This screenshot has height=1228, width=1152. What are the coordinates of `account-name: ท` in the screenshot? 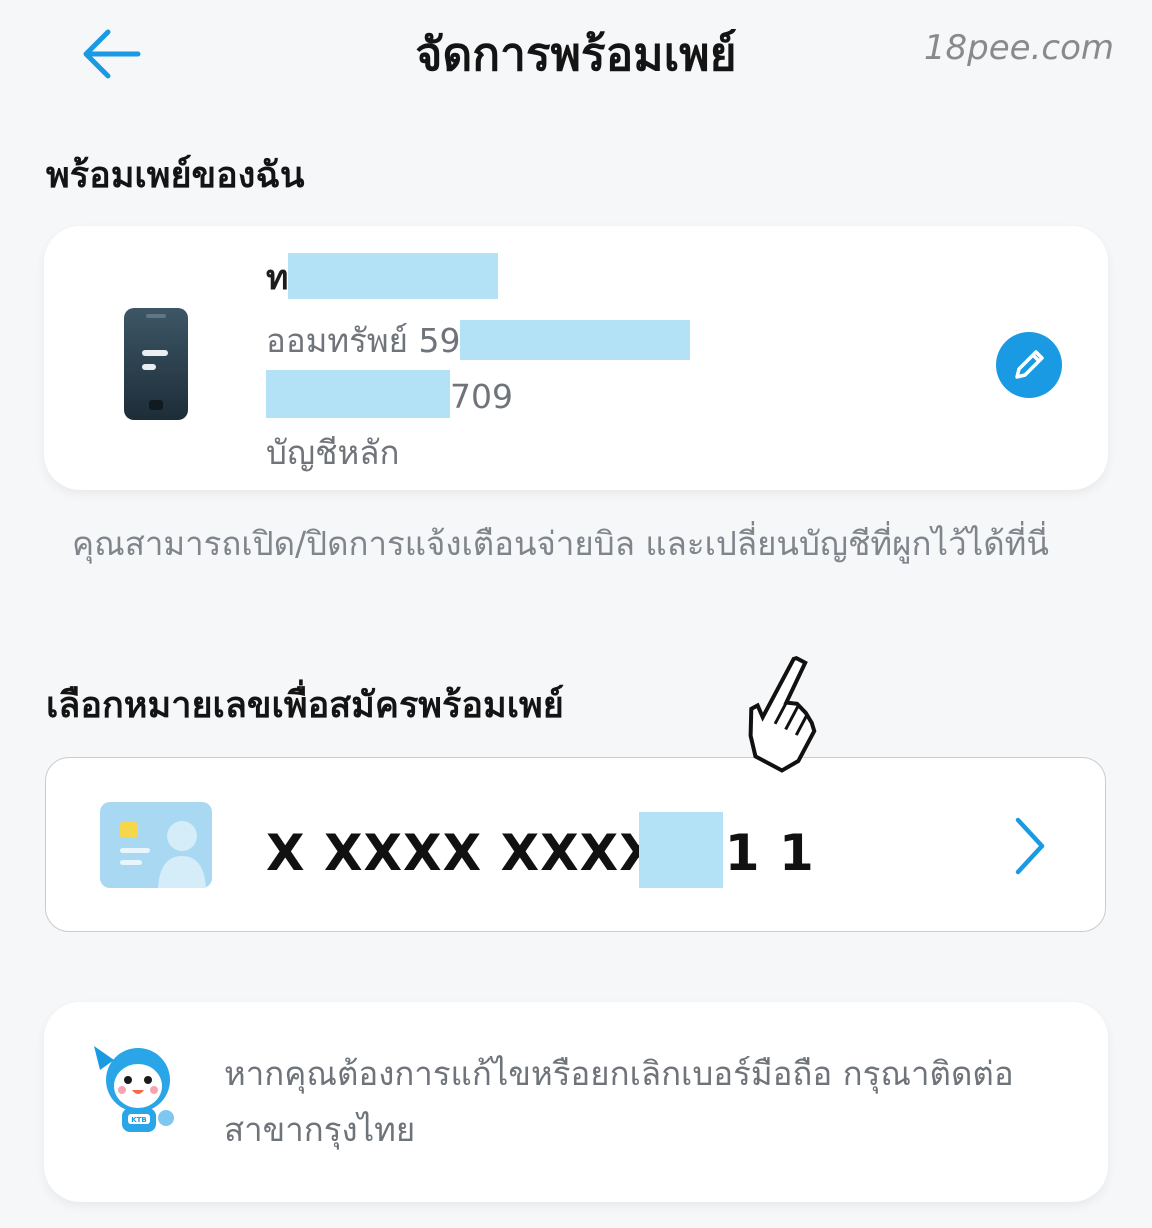 It's located at (382, 277).